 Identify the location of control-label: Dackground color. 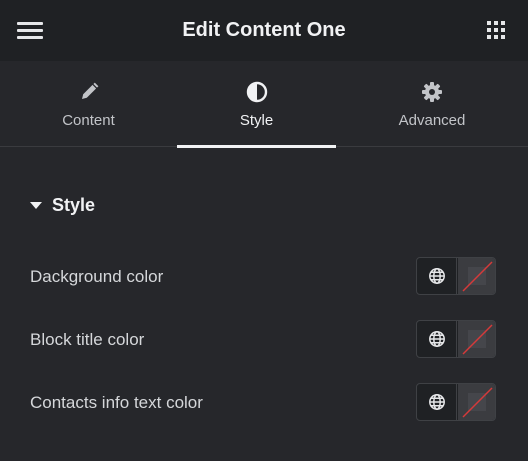
(97, 276).